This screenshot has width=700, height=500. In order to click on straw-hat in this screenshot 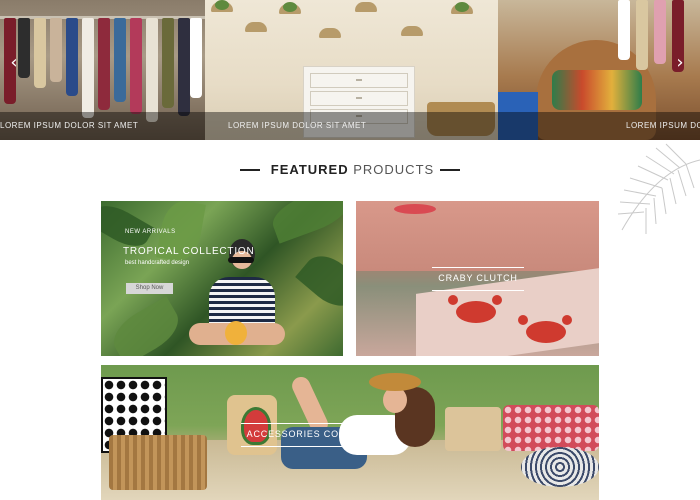, I will do `click(395, 382)`.